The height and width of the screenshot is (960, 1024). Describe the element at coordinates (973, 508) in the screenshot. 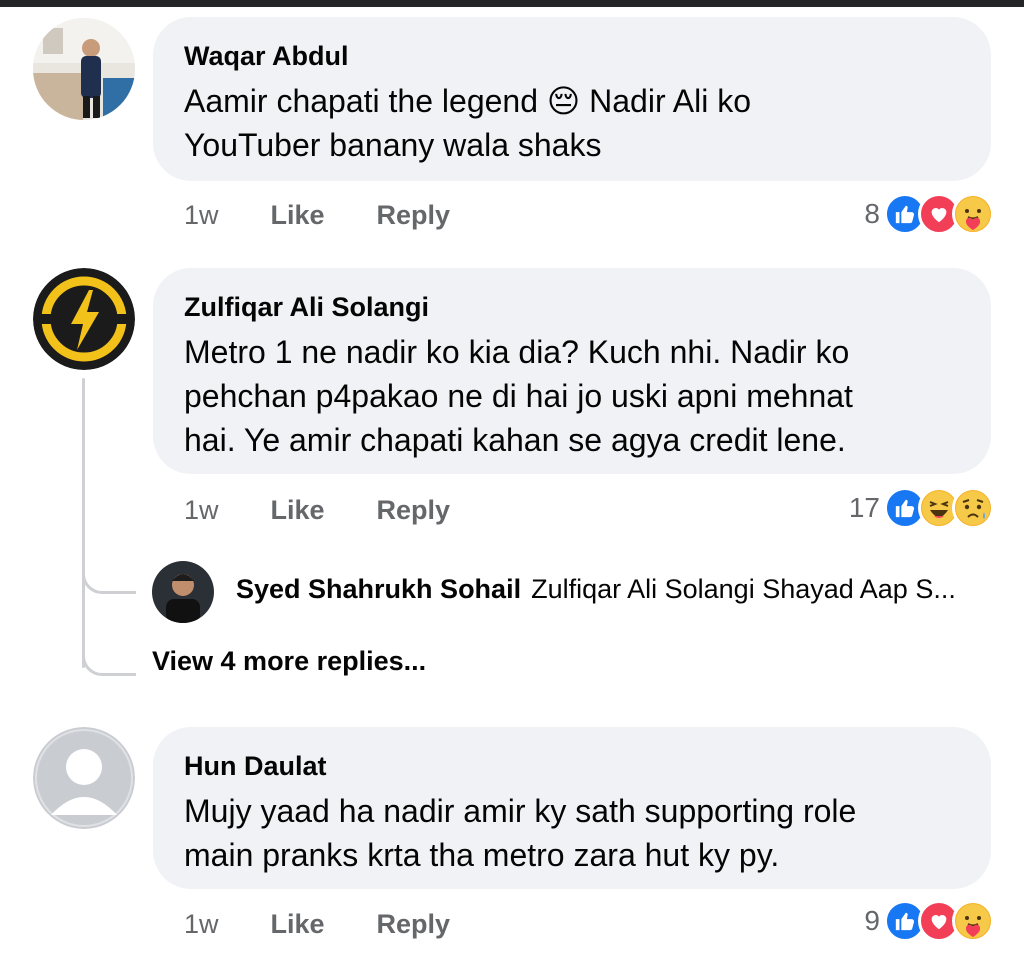

I see `sad-icon` at that location.